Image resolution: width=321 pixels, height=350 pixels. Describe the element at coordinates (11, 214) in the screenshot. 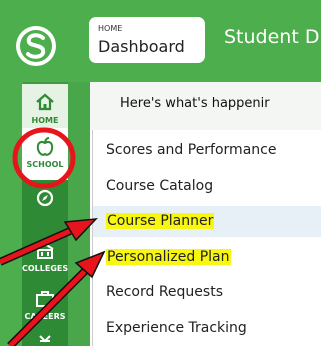

I see `sidebar-left-rail` at that location.